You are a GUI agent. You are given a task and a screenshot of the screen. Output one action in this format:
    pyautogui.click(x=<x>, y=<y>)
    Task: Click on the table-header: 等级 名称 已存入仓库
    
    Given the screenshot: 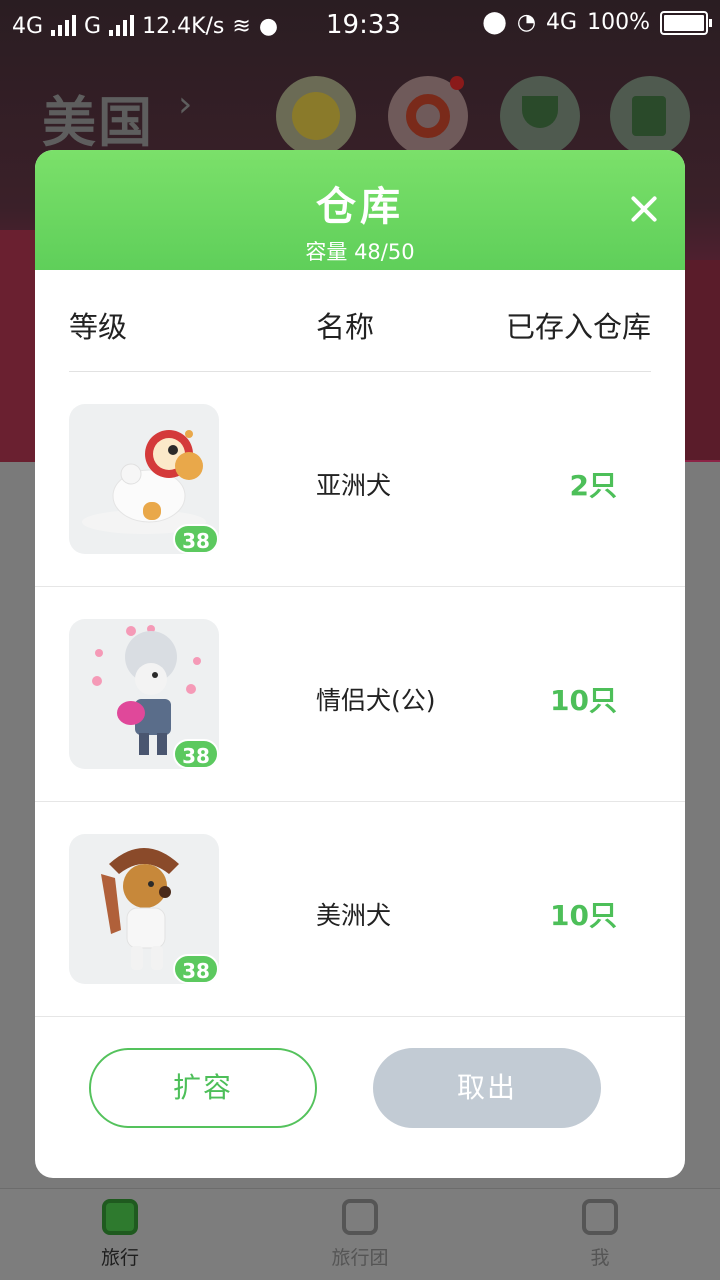 What is the action you would take?
    pyautogui.click(x=360, y=321)
    